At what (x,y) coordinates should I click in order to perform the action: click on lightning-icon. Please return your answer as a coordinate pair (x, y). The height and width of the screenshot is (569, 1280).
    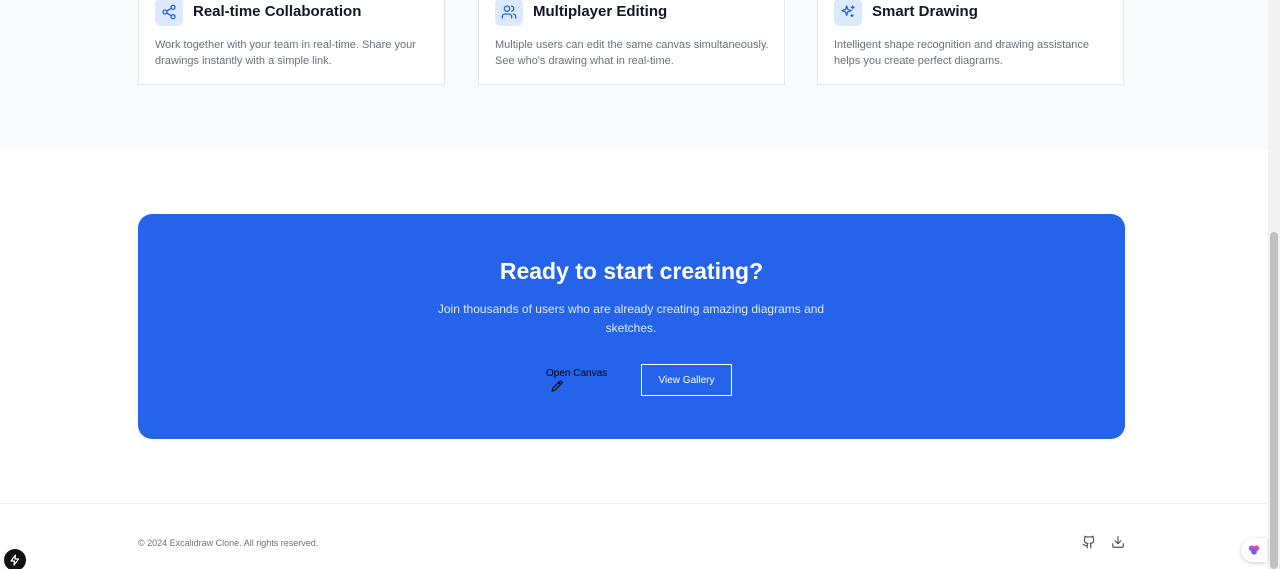
    Looking at the image, I should click on (15, 559).